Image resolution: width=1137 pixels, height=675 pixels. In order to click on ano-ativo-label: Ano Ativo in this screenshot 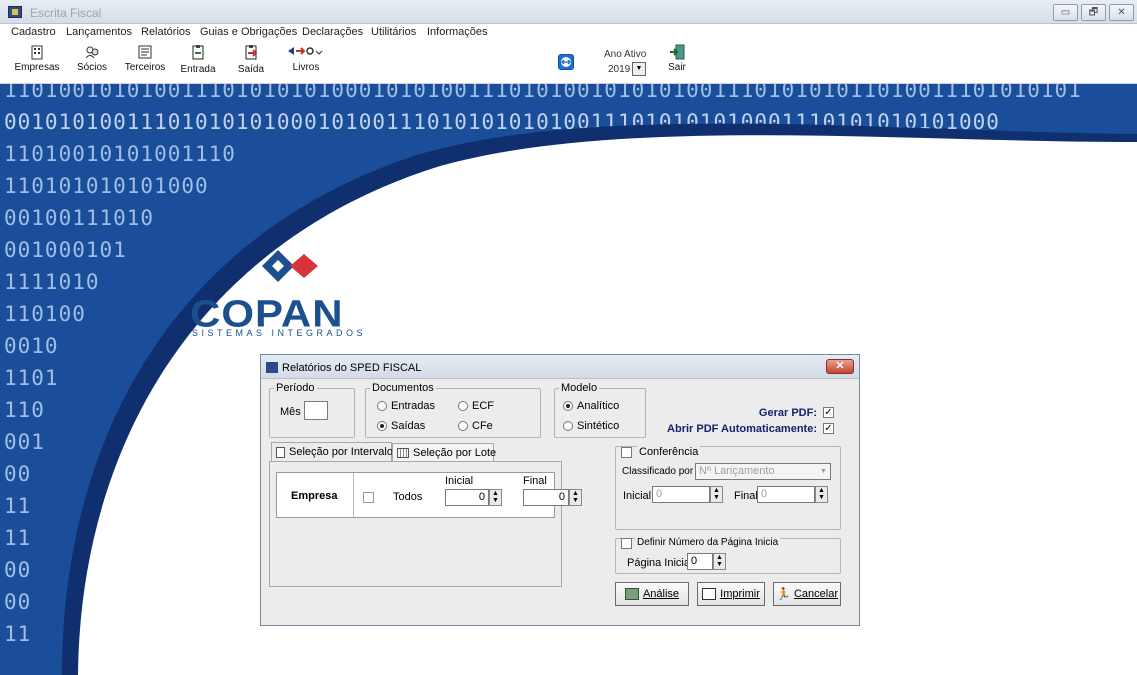, I will do `click(625, 54)`.